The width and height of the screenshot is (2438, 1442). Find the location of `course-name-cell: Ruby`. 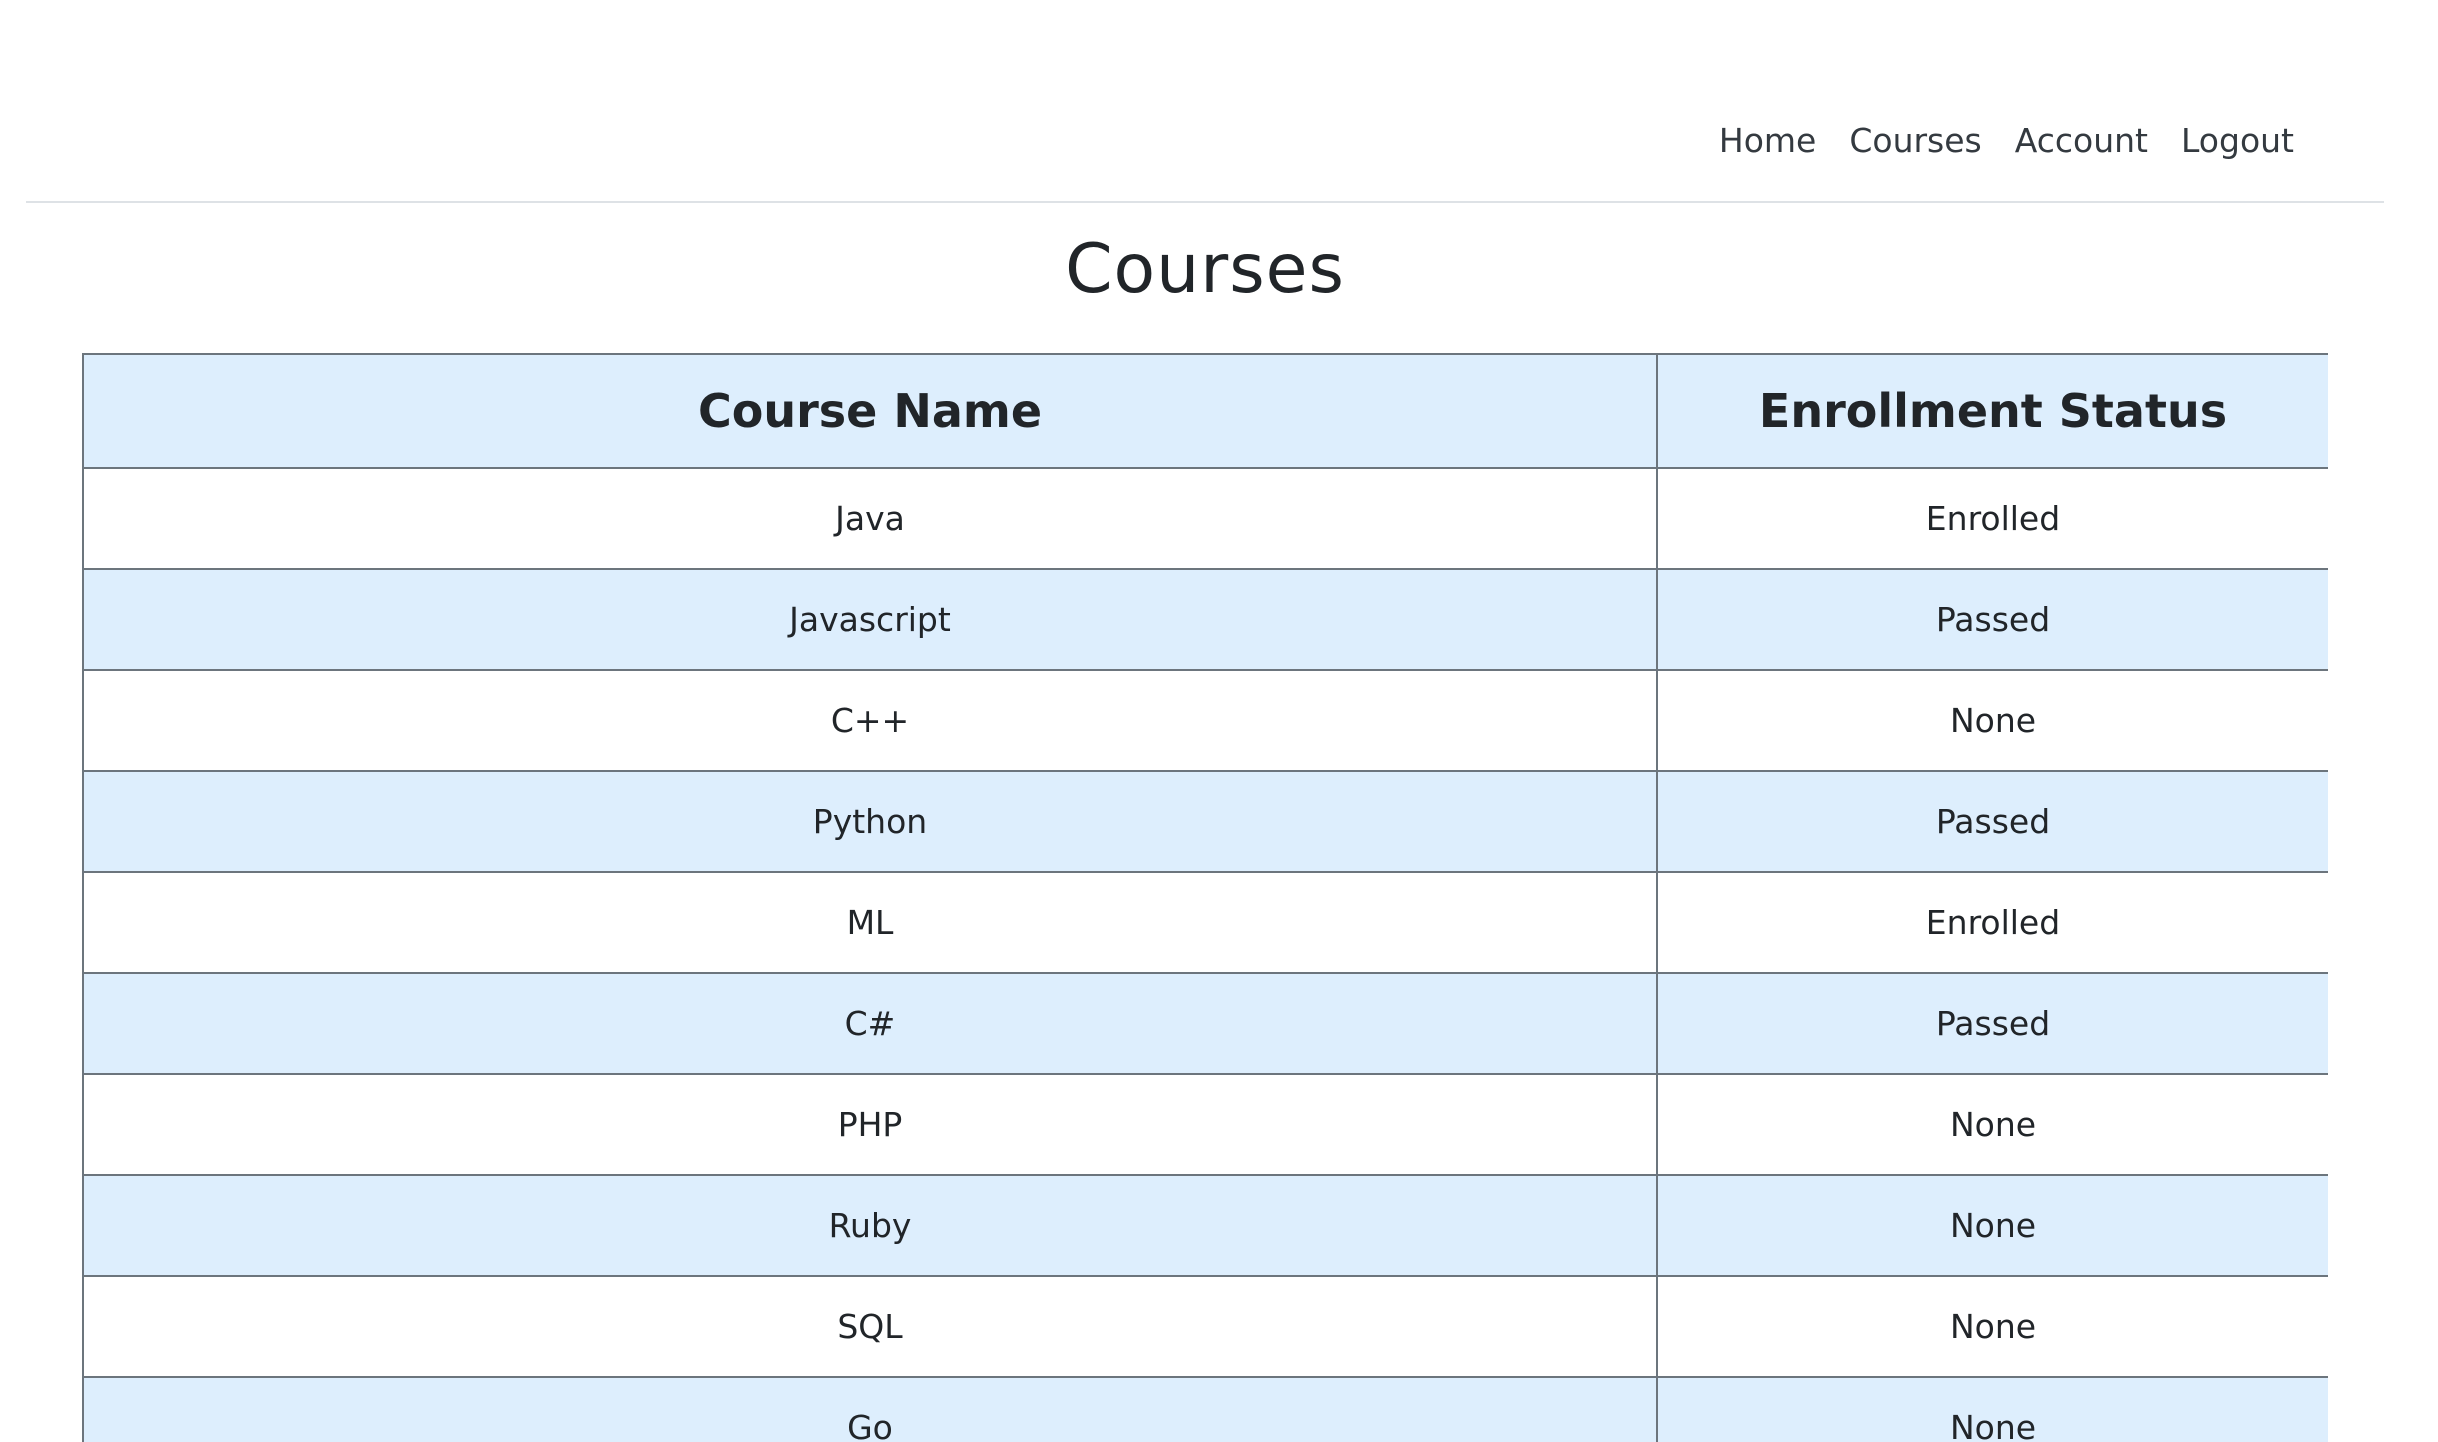

course-name-cell: Ruby is located at coordinates (870, 1225).